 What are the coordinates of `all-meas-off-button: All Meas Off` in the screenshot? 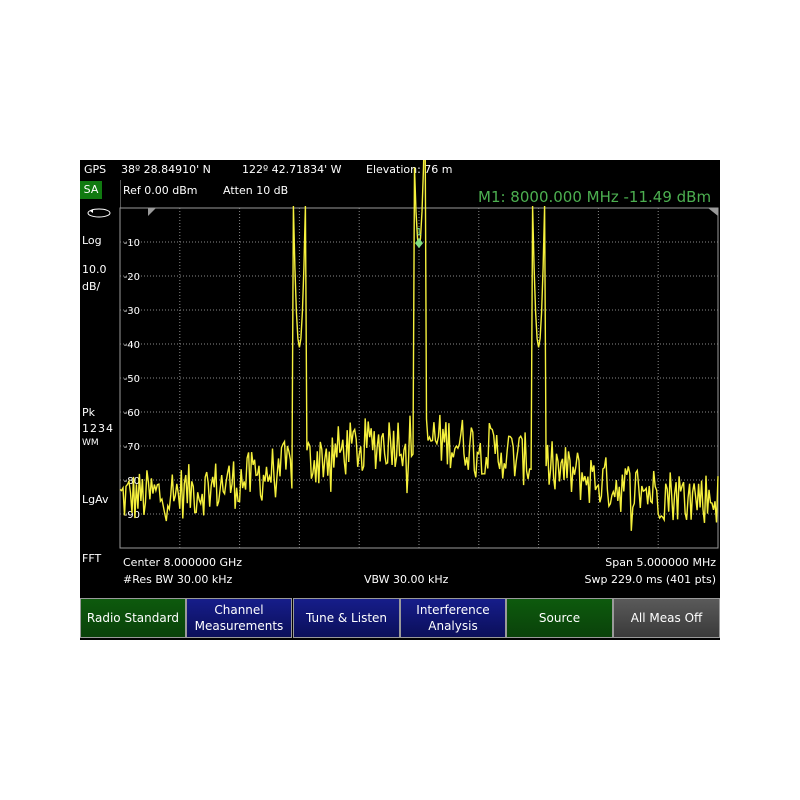 It's located at (666, 618).